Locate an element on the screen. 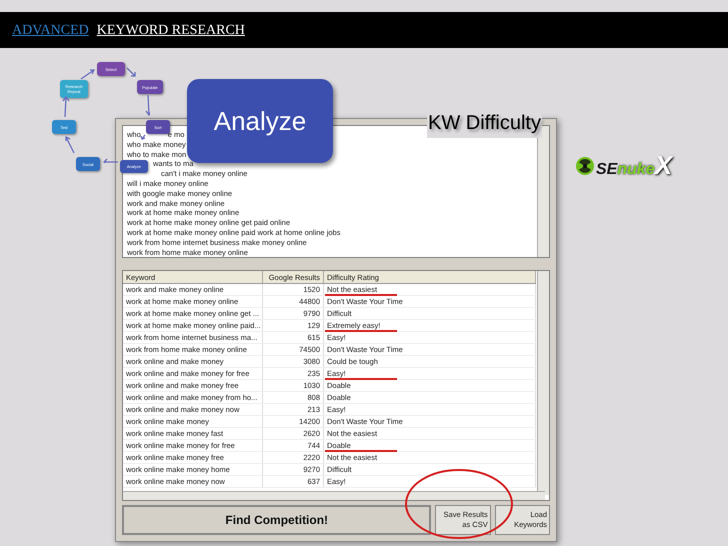 The height and width of the screenshot is (546, 728). find-competition-button: Find Competition! is located at coordinates (277, 520).